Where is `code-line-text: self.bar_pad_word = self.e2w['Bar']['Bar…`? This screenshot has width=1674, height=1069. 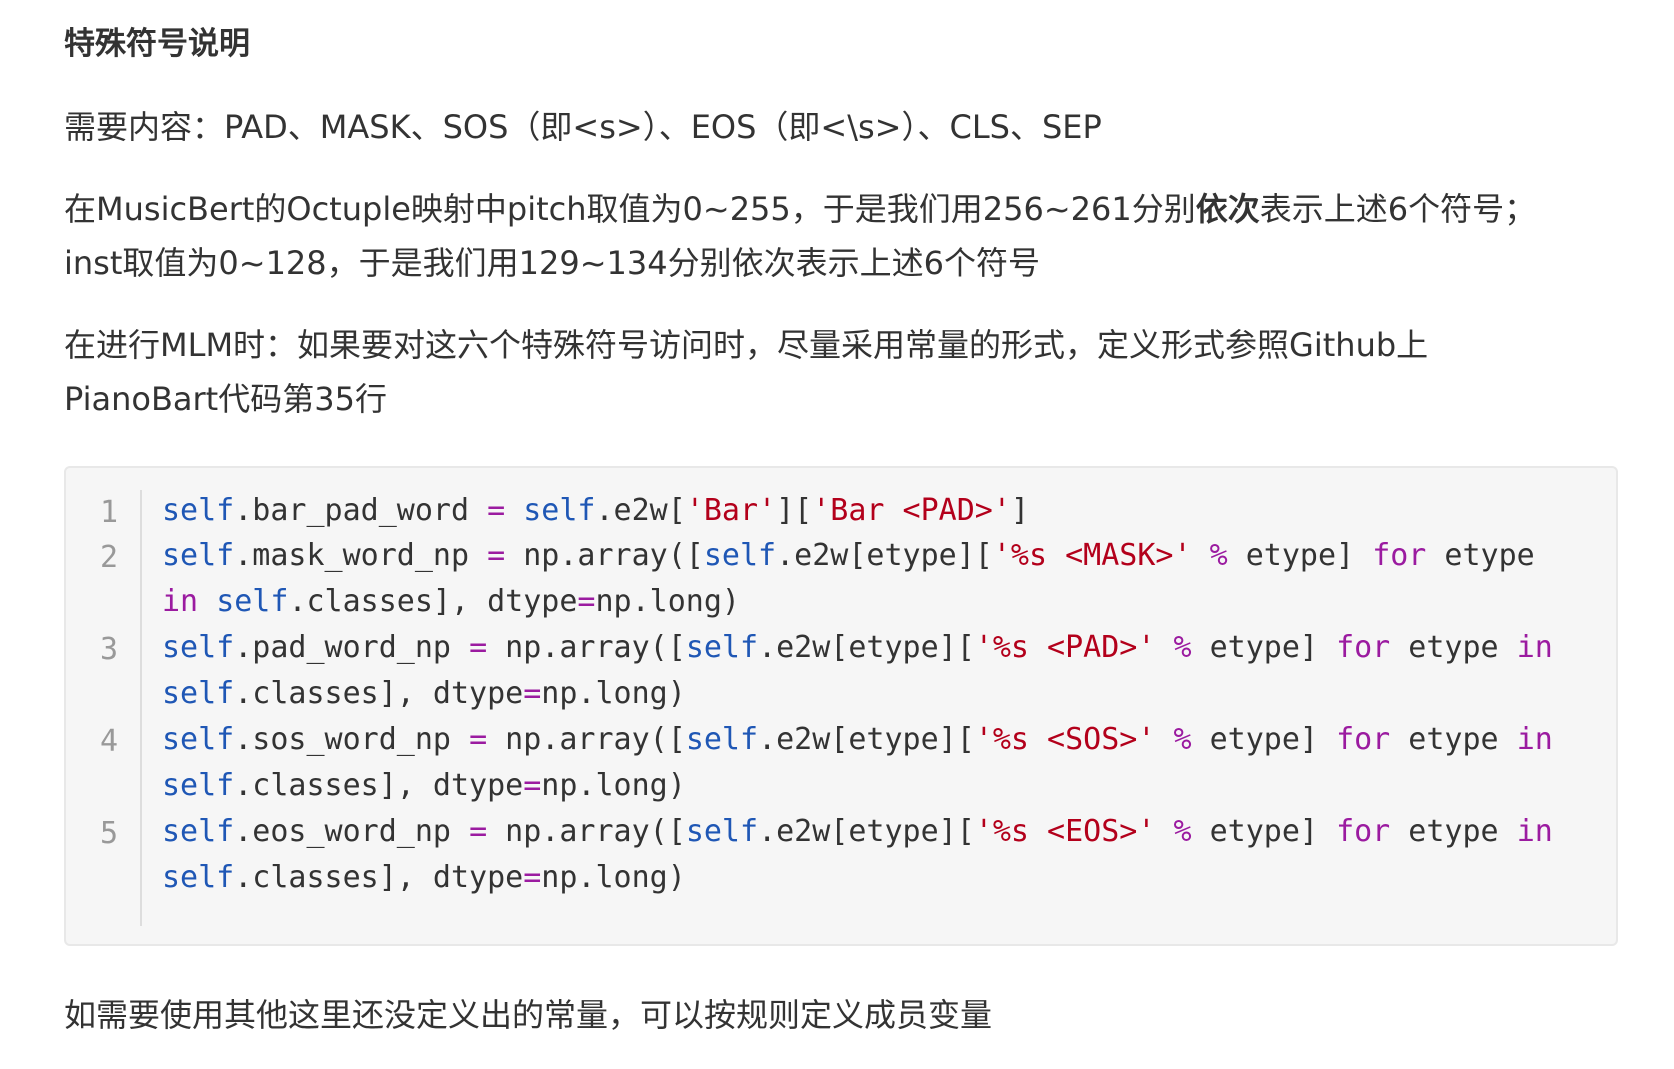 code-line-text: self.bar_pad_word = self.e2w['Bar']['Bar… is located at coordinates (595, 510).